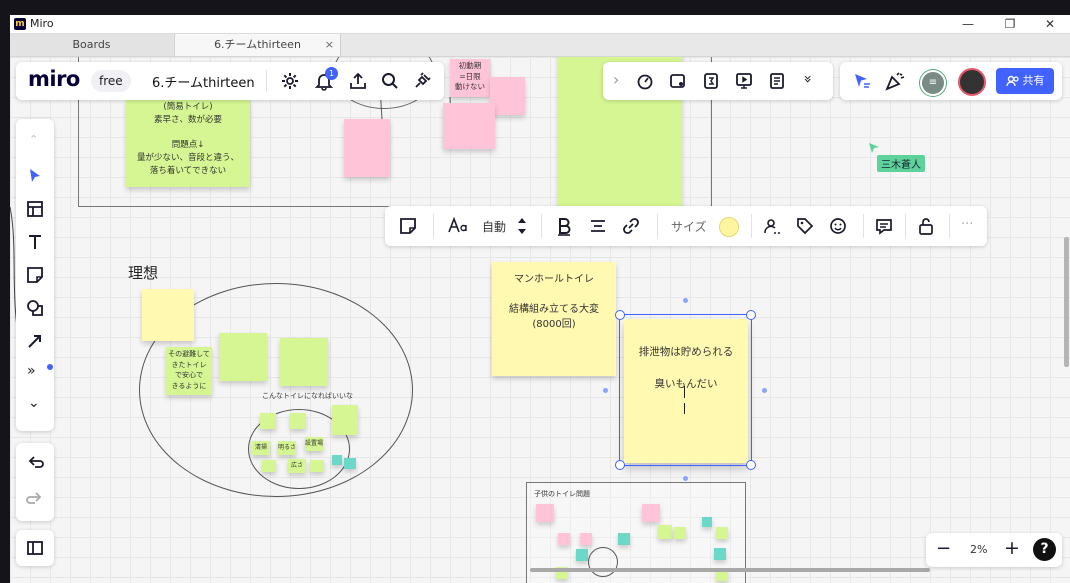  I want to click on sticky-note-pink-day: 初動期 =日限 動けない, so click(470, 78).